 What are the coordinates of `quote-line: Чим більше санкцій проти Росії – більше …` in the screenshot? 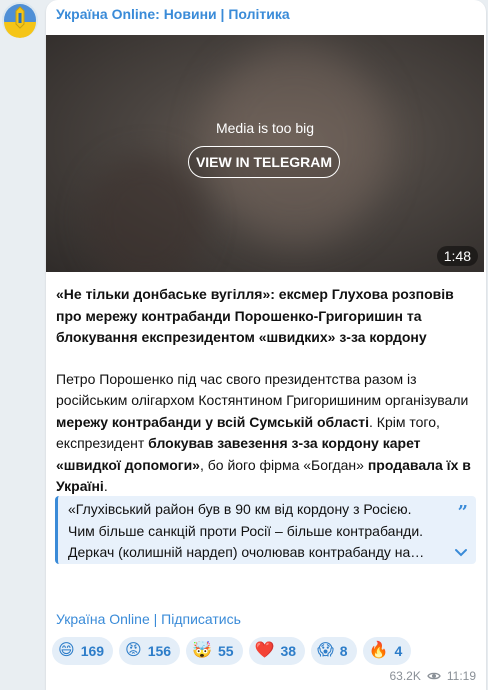 It's located at (246, 530).